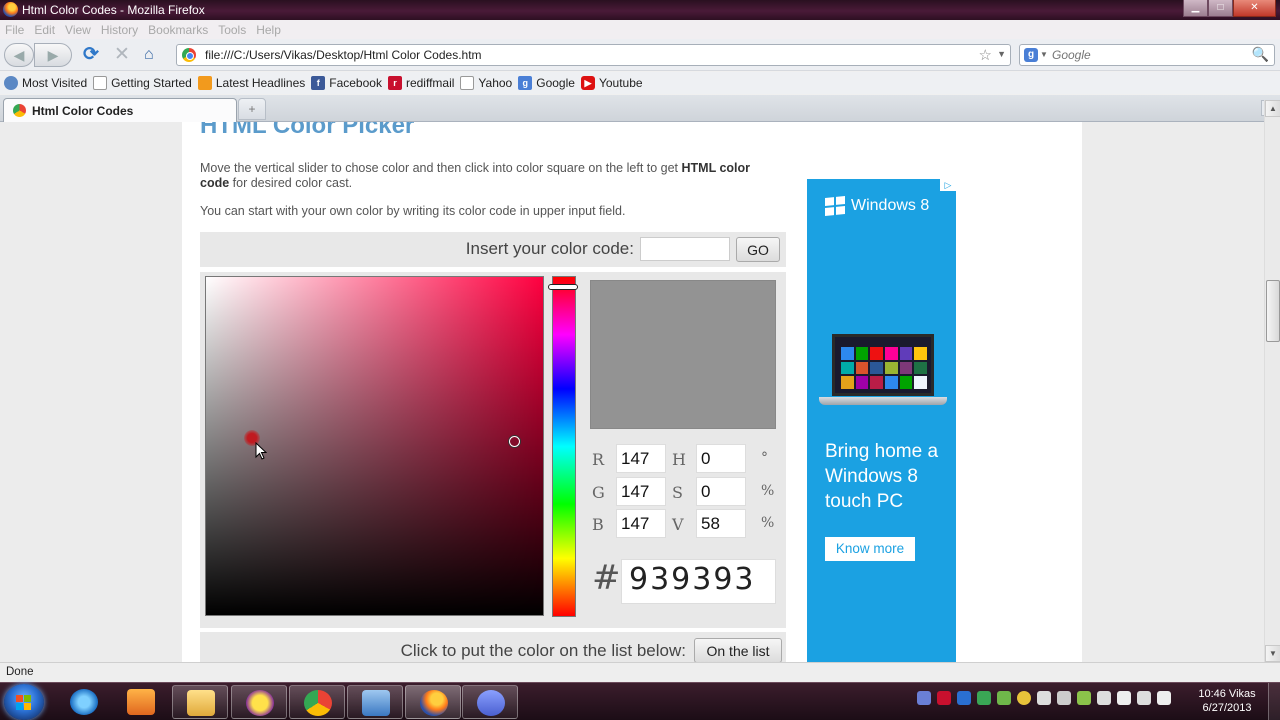 This screenshot has width=1280, height=720. Describe the element at coordinates (1272, 108) in the screenshot. I see `scroll-up-button: ▲` at that location.